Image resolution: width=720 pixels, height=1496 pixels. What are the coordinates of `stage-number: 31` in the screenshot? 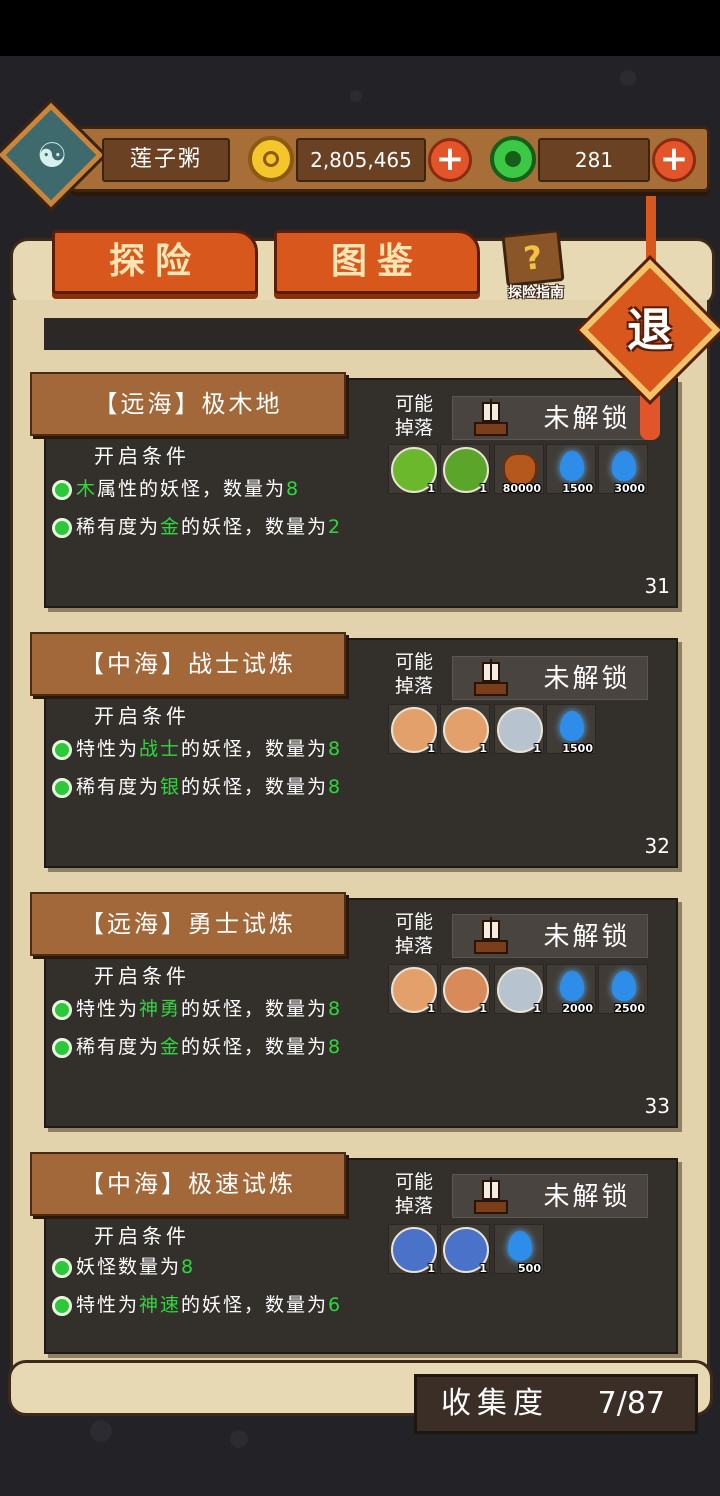 It's located at (657, 586).